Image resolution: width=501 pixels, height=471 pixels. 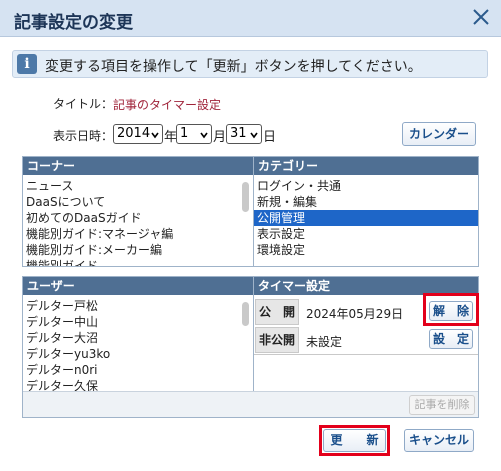 I want to click on category-item: 環境設定, so click(x=366, y=250).